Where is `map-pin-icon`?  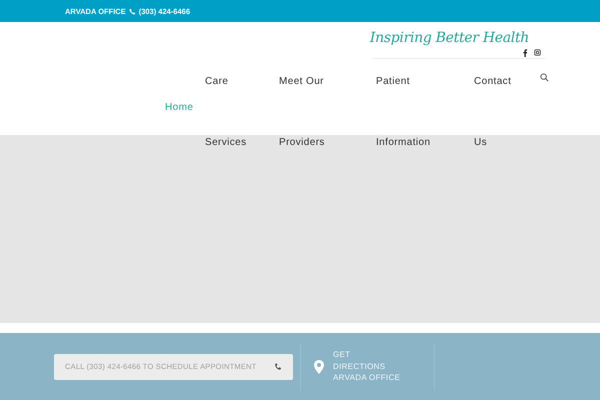
map-pin-icon is located at coordinates (319, 367).